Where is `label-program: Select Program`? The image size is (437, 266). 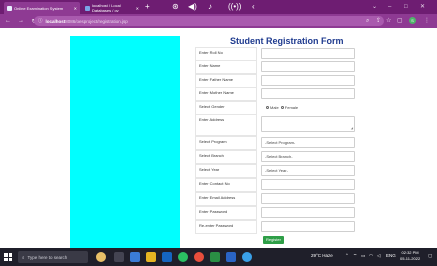 label-program: Select Program is located at coordinates (226, 143).